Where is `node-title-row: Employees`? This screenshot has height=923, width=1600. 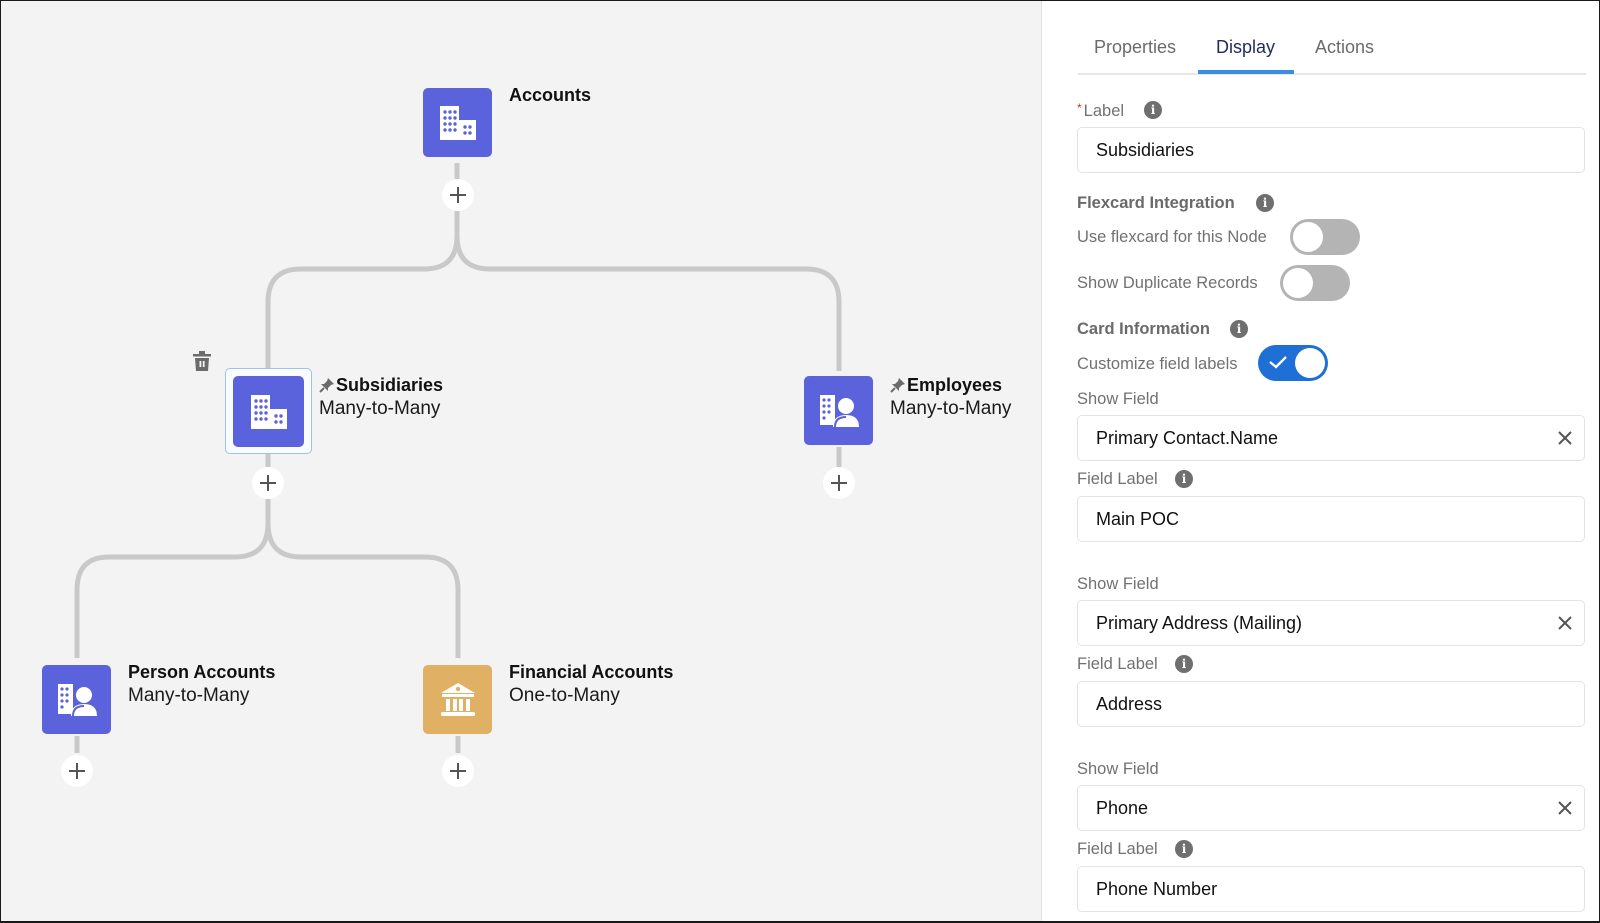
node-title-row: Employees is located at coordinates (946, 385).